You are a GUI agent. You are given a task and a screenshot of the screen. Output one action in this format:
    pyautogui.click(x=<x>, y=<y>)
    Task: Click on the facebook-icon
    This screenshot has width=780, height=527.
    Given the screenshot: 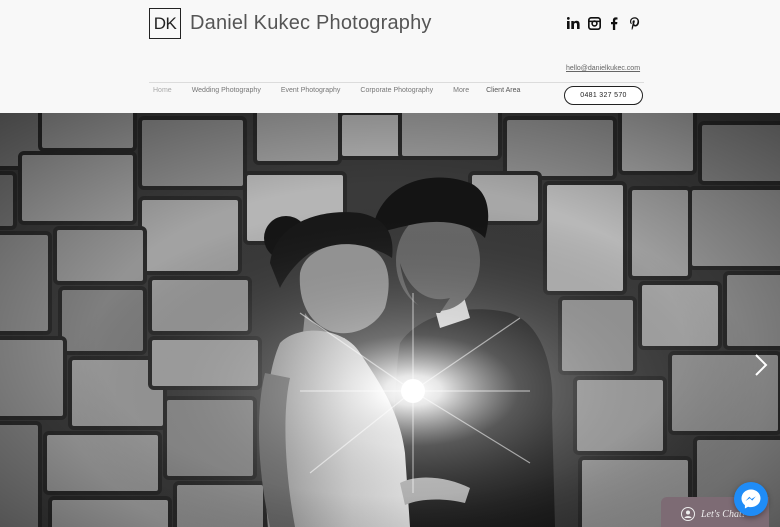 What is the action you would take?
    pyautogui.click(x=614, y=23)
    